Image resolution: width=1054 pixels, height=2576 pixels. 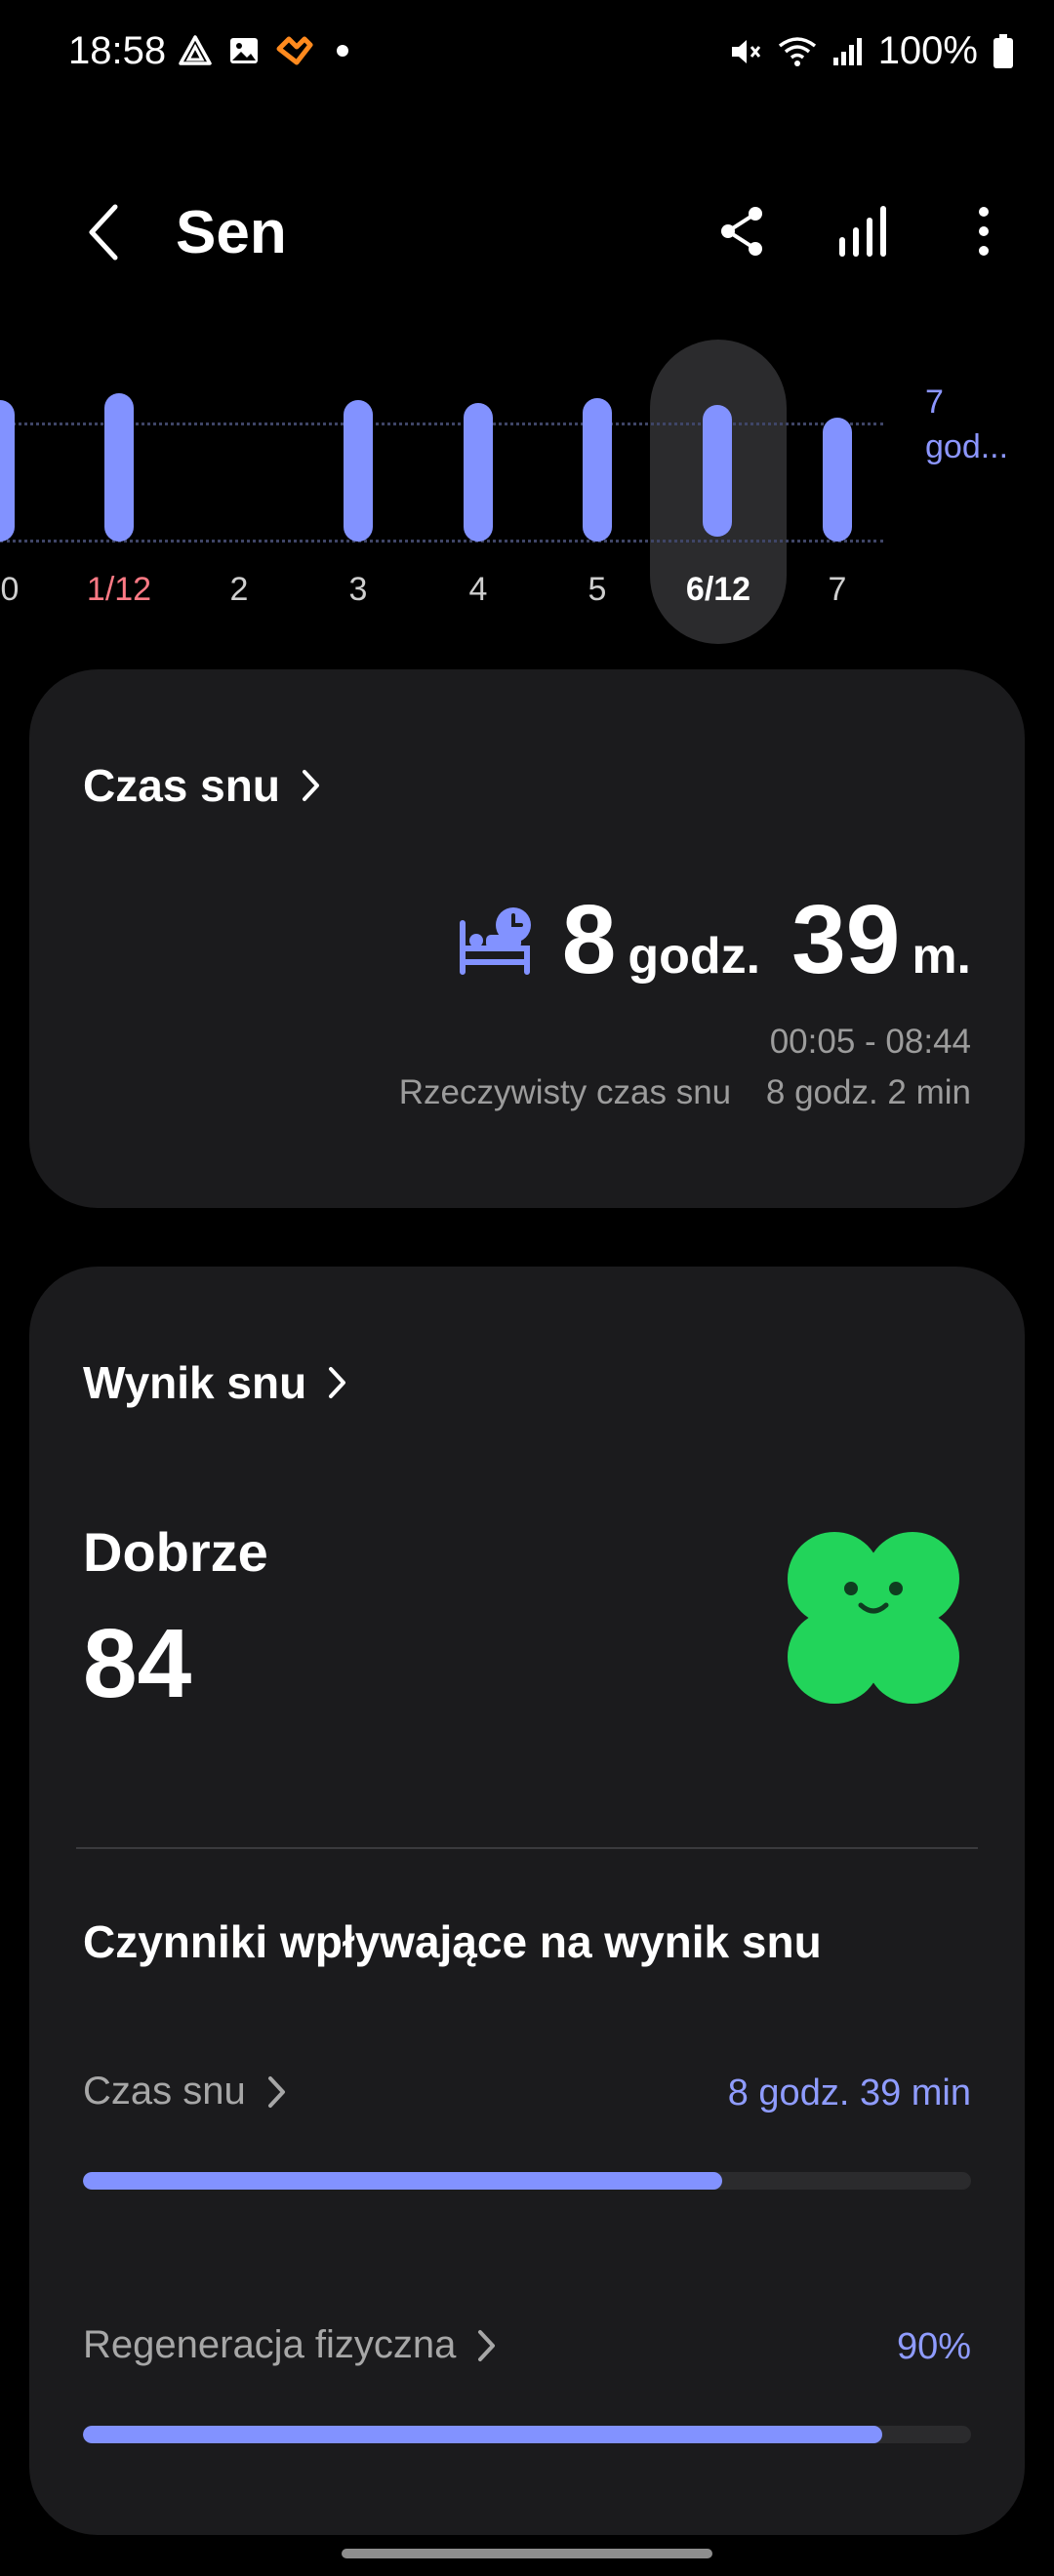 I want to click on factor-label: Czas snu, so click(x=164, y=2091).